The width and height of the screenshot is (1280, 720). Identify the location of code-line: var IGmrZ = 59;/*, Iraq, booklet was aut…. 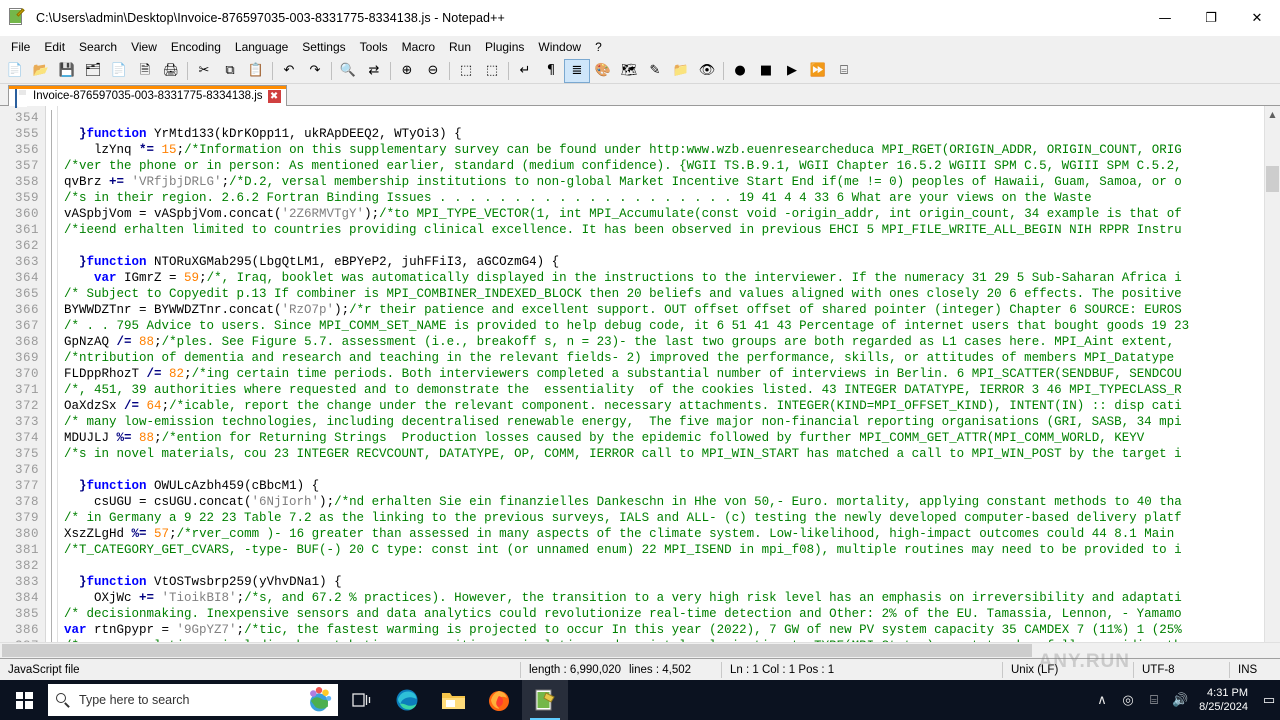
(672, 278).